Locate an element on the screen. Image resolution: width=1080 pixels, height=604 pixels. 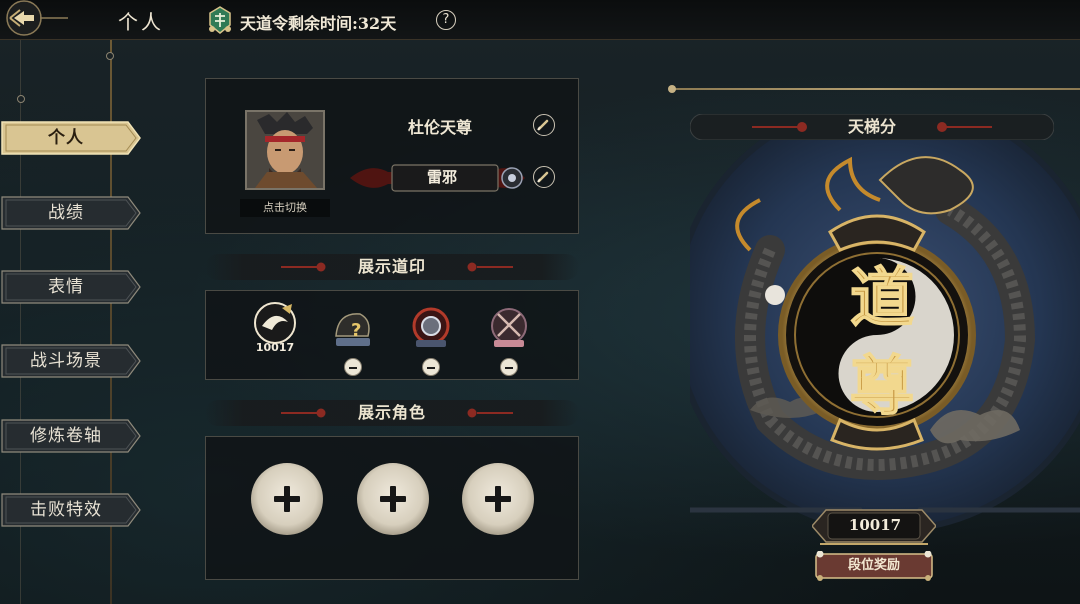
blade-seal-icon is located at coordinates (509, 329).